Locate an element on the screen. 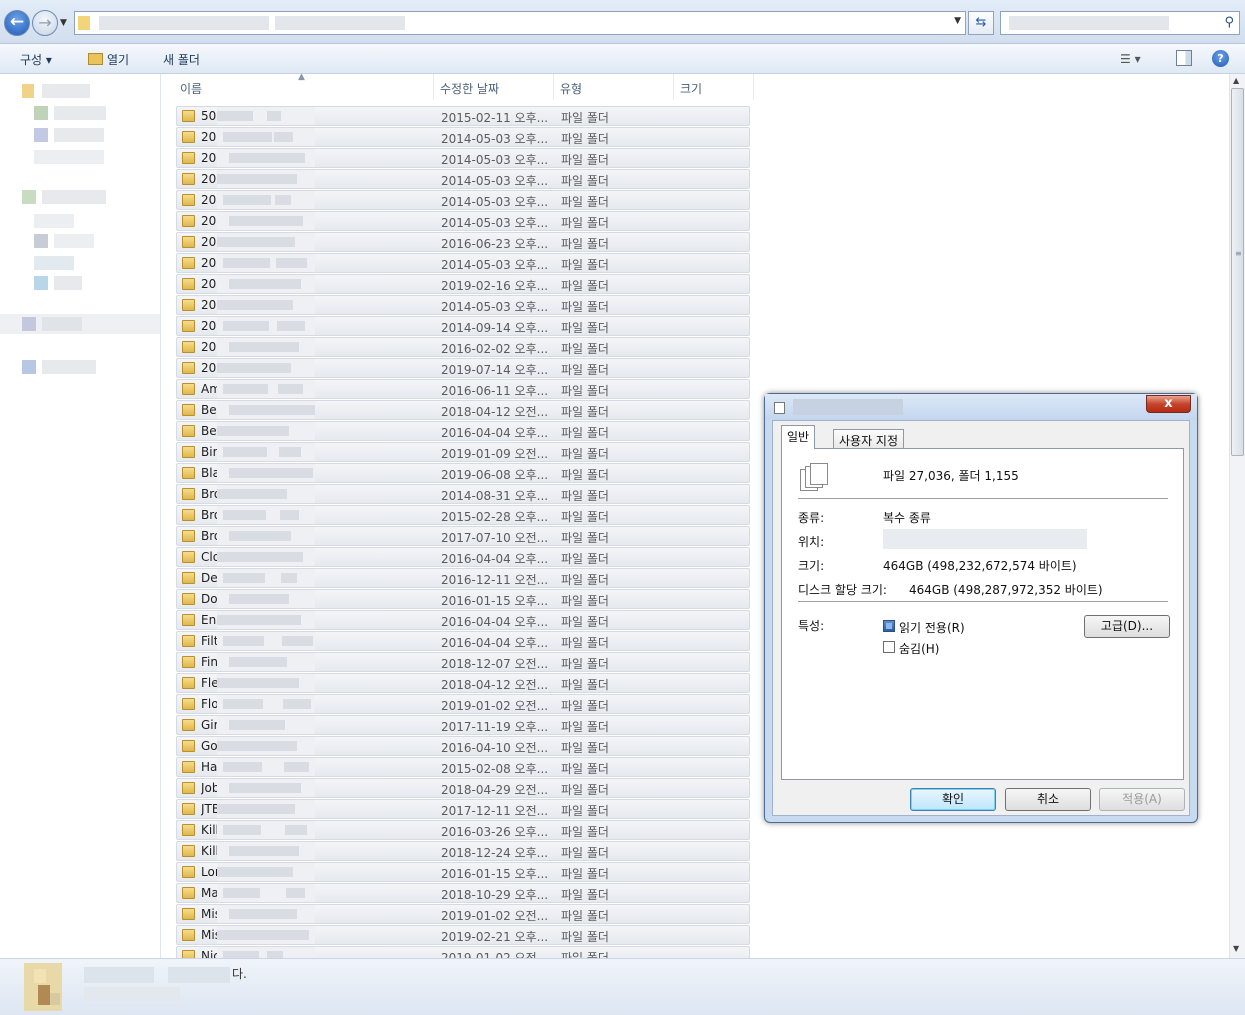 This screenshot has width=1245, height=1015. scroll-up-icon: ▲ is located at coordinates (1236, 80).